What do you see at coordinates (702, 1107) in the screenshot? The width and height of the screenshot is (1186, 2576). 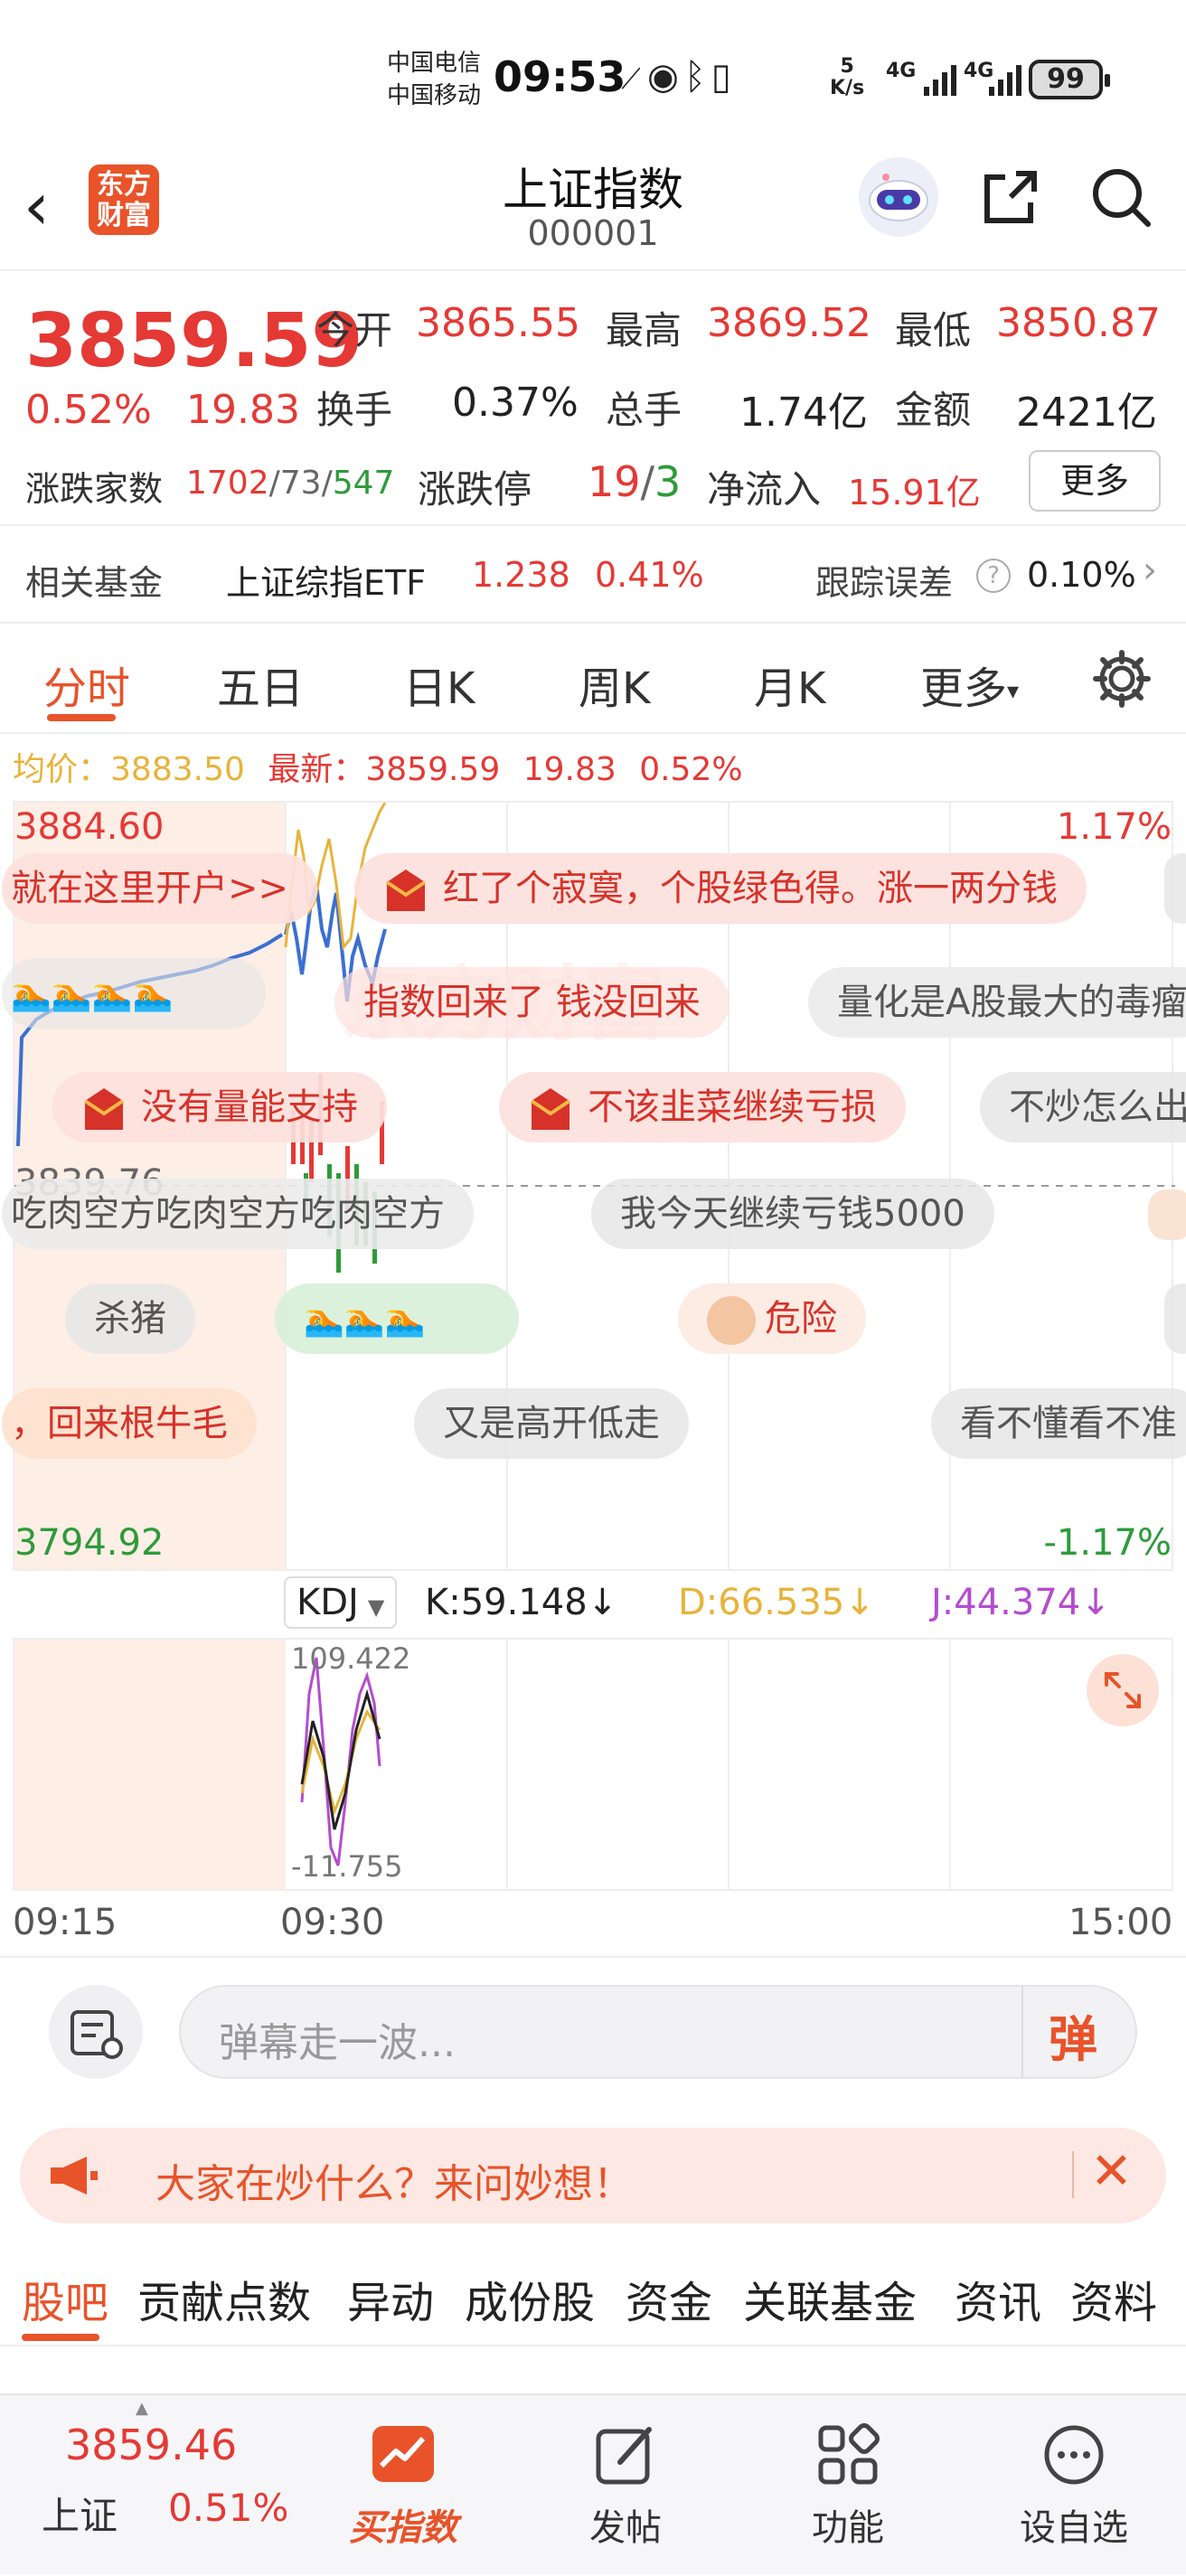 I see `danmu-bubble: 不该韭菜继续亏损` at bounding box center [702, 1107].